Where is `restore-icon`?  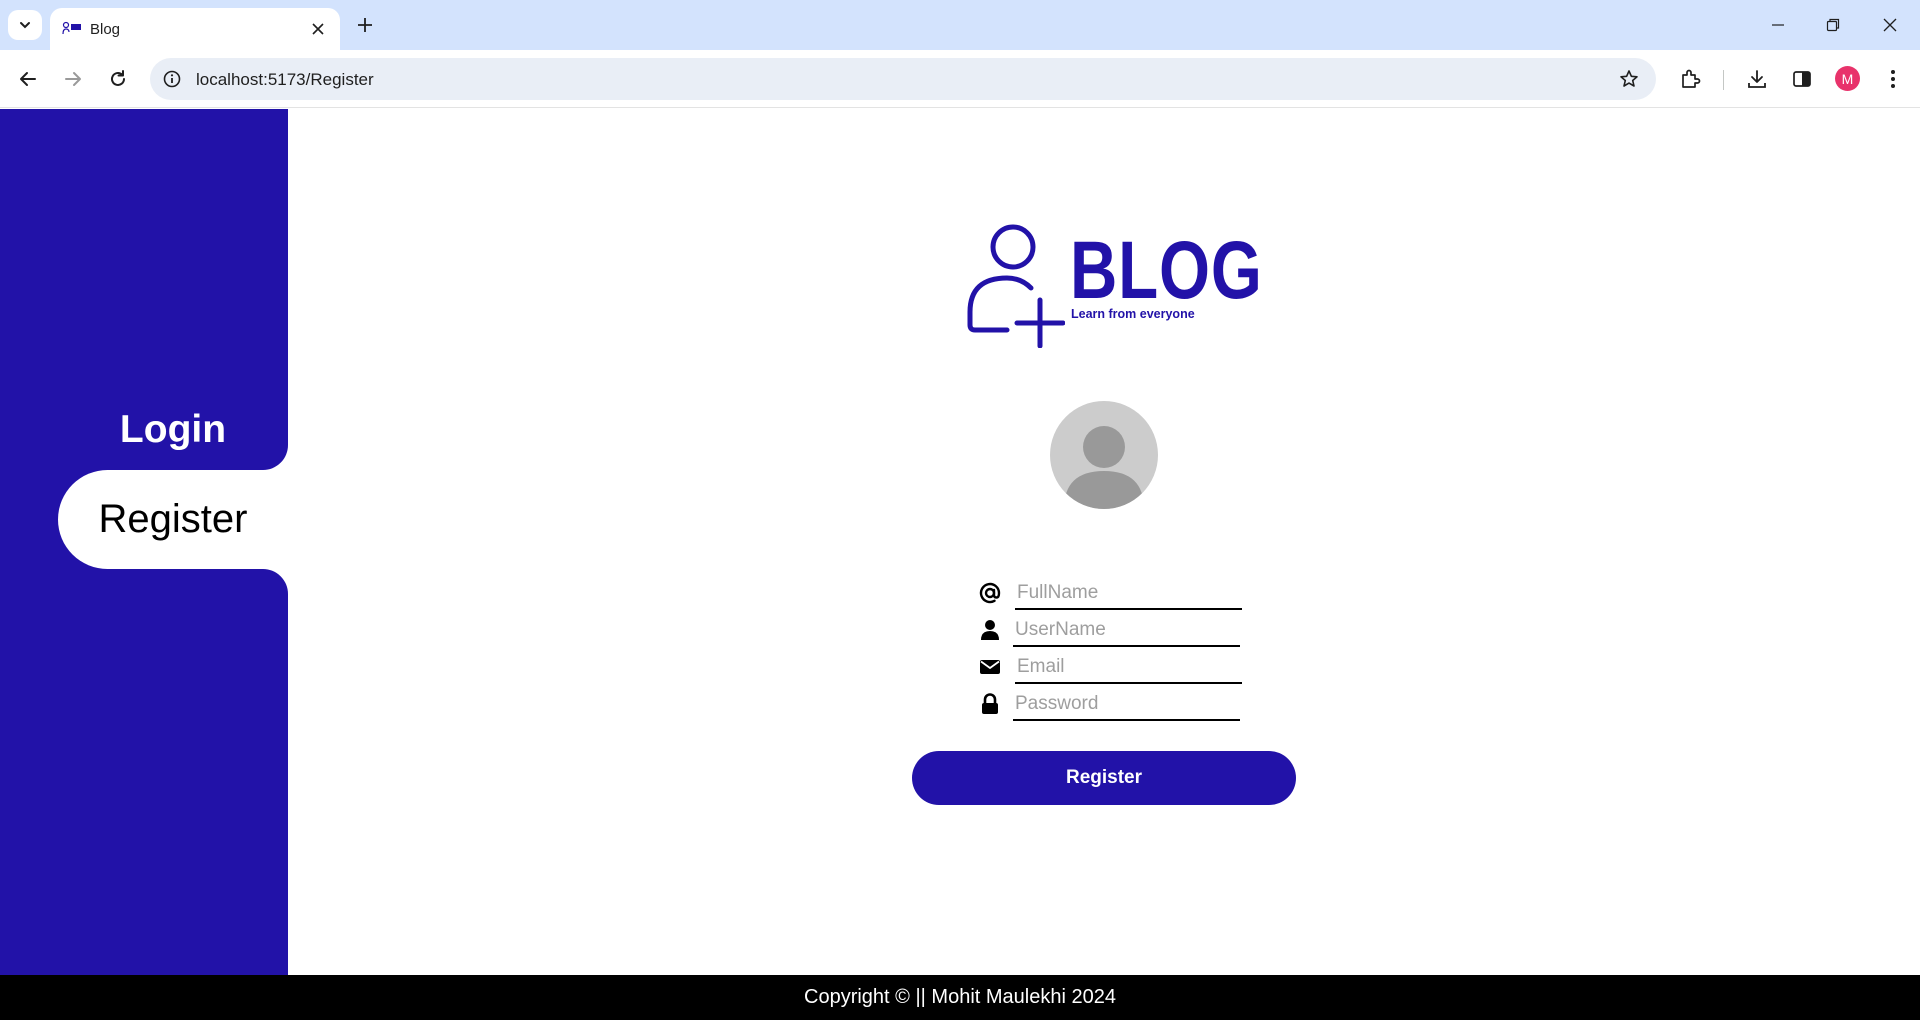
restore-icon is located at coordinates (1833, 25).